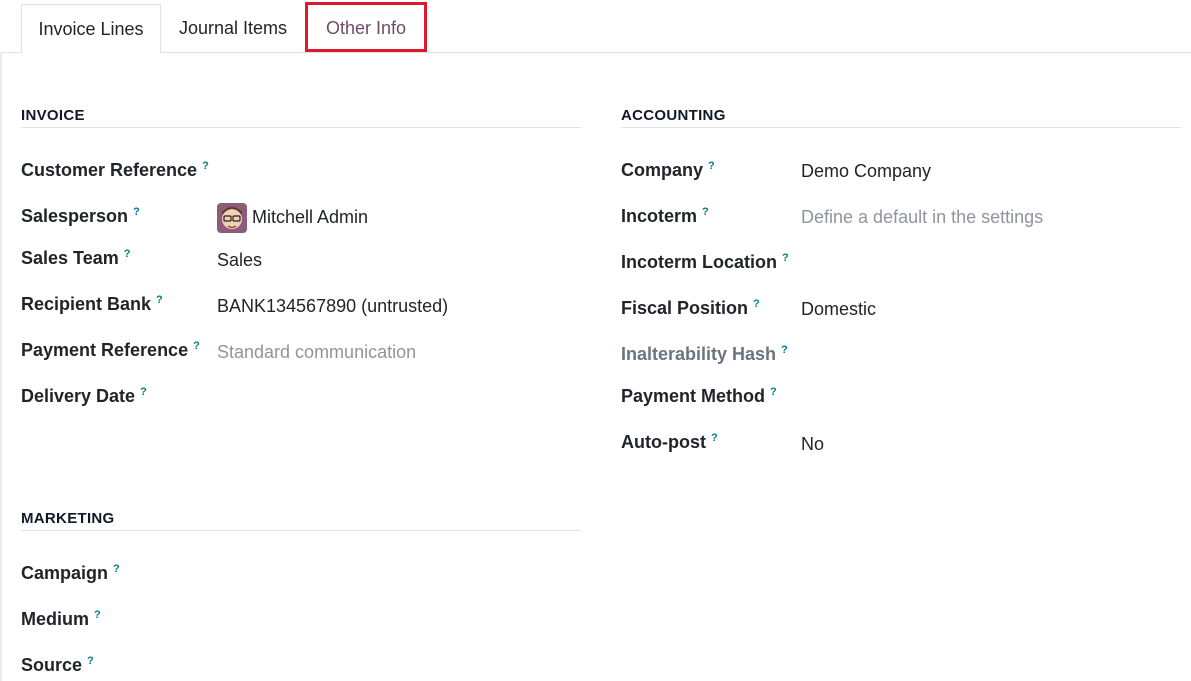 The width and height of the screenshot is (1191, 681). I want to click on label-inalterability-hash: Inalterability Hash?, so click(704, 354).